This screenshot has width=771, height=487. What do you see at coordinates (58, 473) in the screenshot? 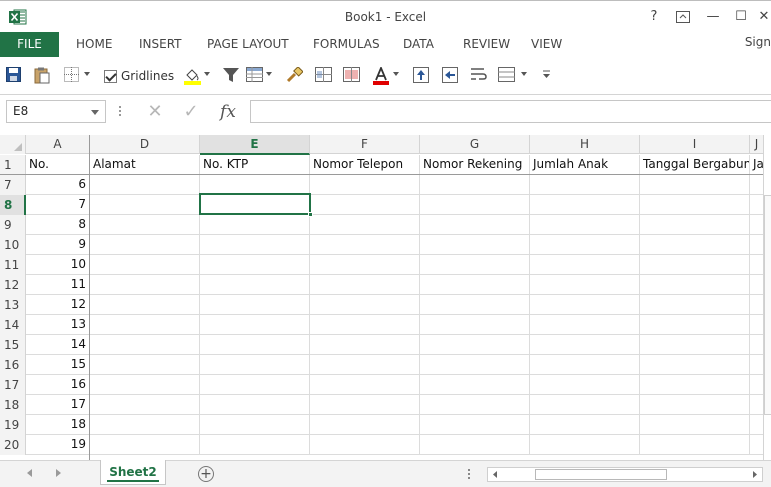
I see `sheet-next-arrow-icon` at bounding box center [58, 473].